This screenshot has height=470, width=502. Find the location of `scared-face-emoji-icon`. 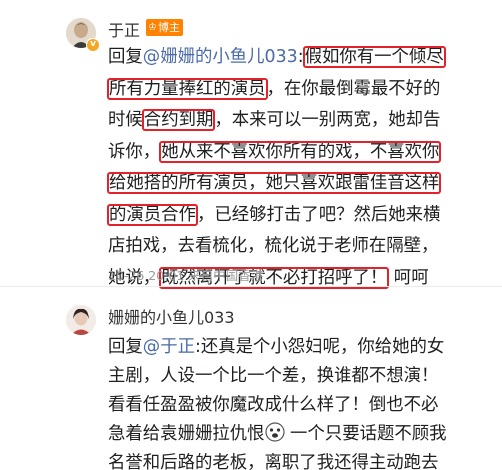

scared-face-emoji-icon is located at coordinates (274, 432).